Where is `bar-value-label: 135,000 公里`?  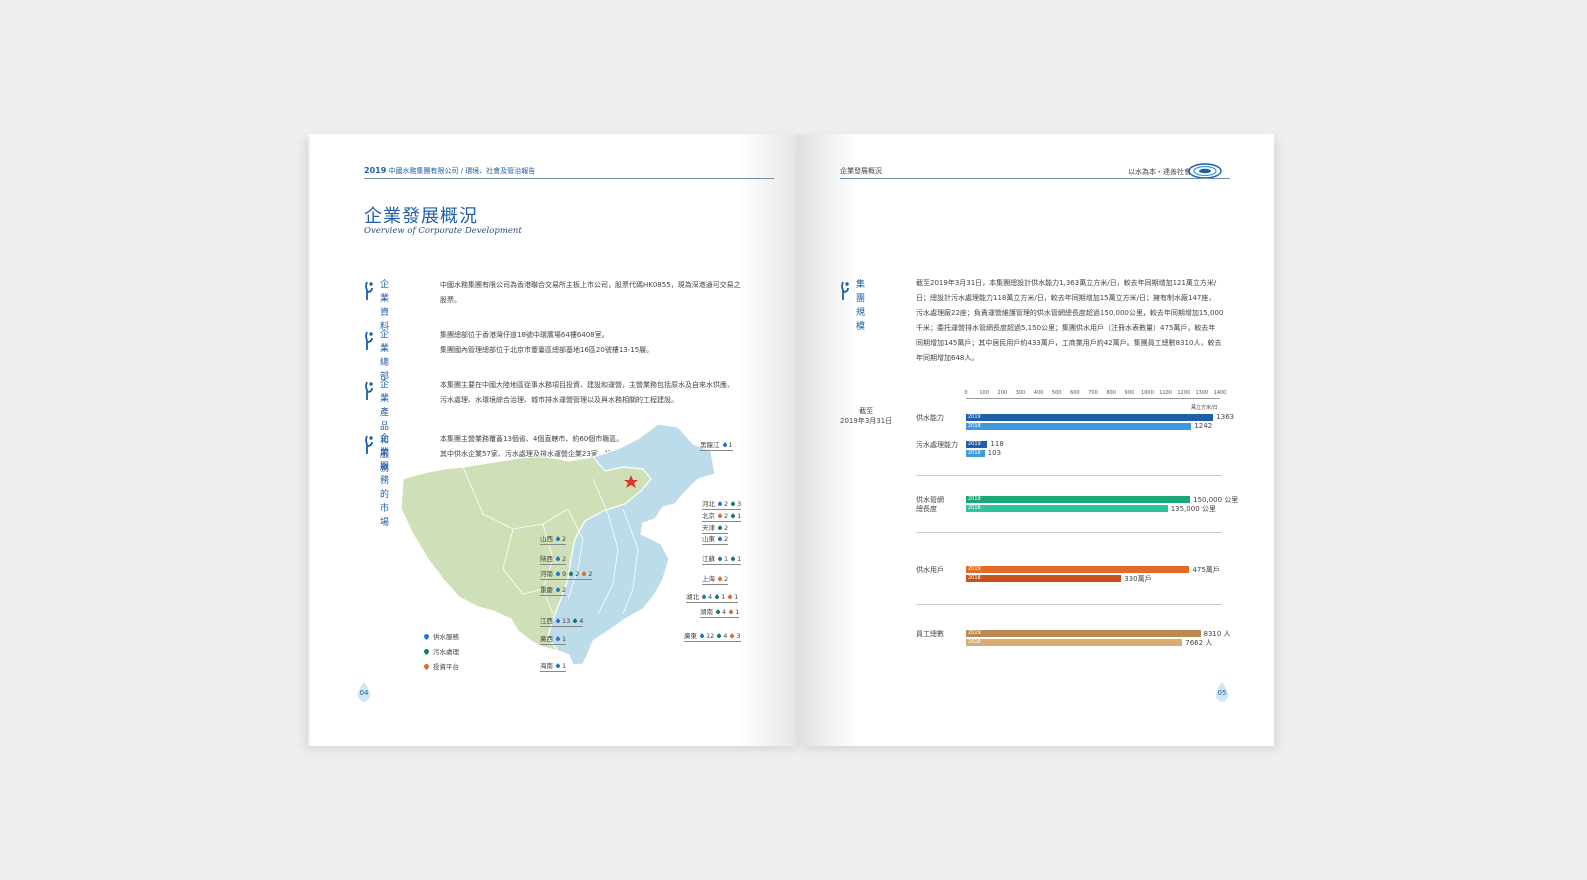 bar-value-label: 135,000 公里 is located at coordinates (1193, 509).